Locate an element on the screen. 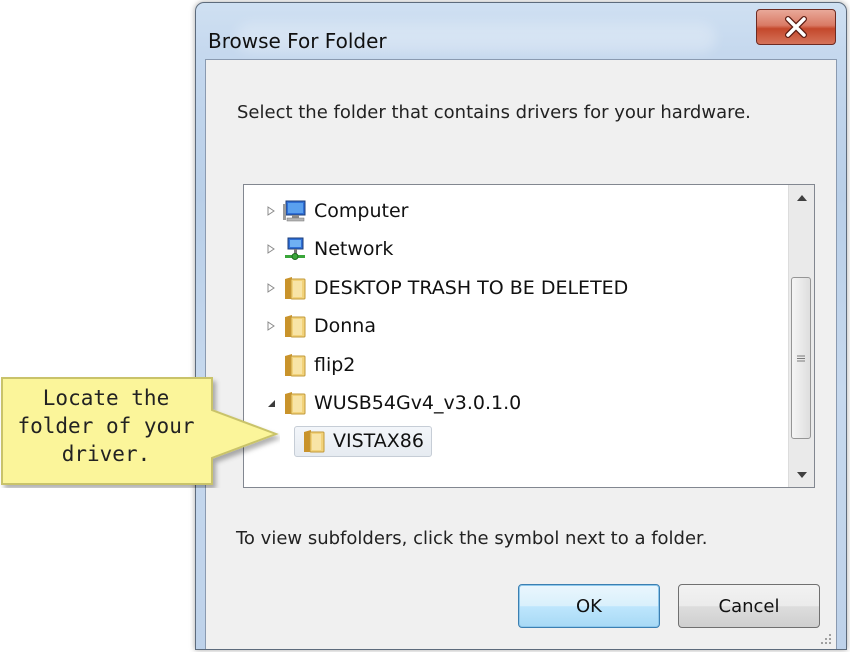  tree-item-label: VISTAX86 is located at coordinates (378, 440).